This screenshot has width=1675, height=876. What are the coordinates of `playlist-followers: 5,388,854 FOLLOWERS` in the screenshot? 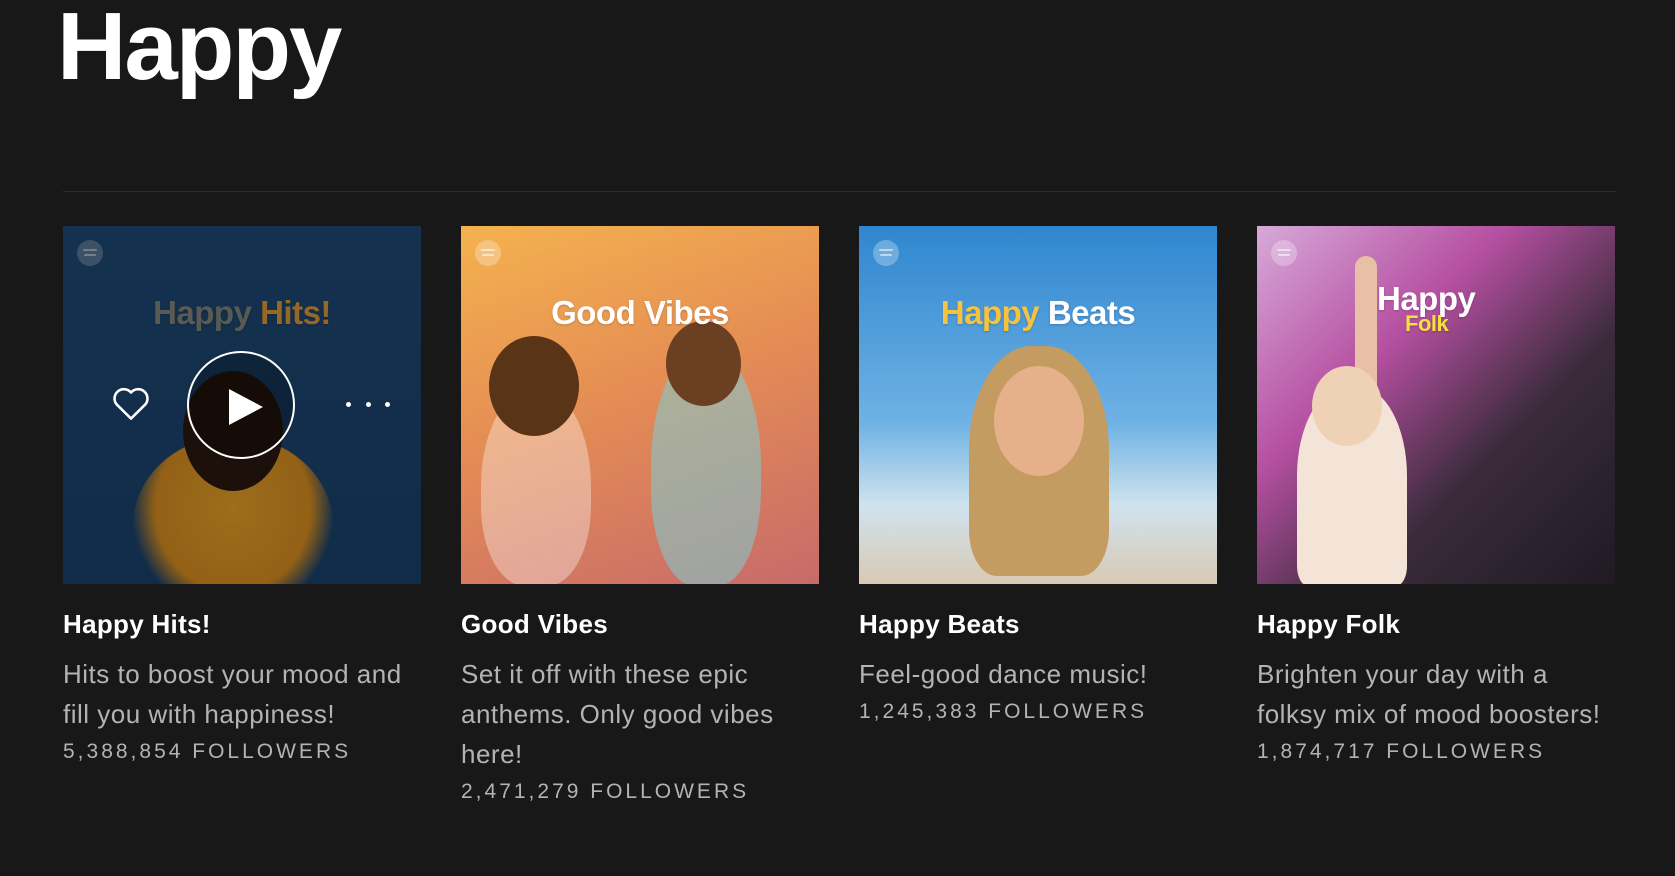 It's located at (207, 751).